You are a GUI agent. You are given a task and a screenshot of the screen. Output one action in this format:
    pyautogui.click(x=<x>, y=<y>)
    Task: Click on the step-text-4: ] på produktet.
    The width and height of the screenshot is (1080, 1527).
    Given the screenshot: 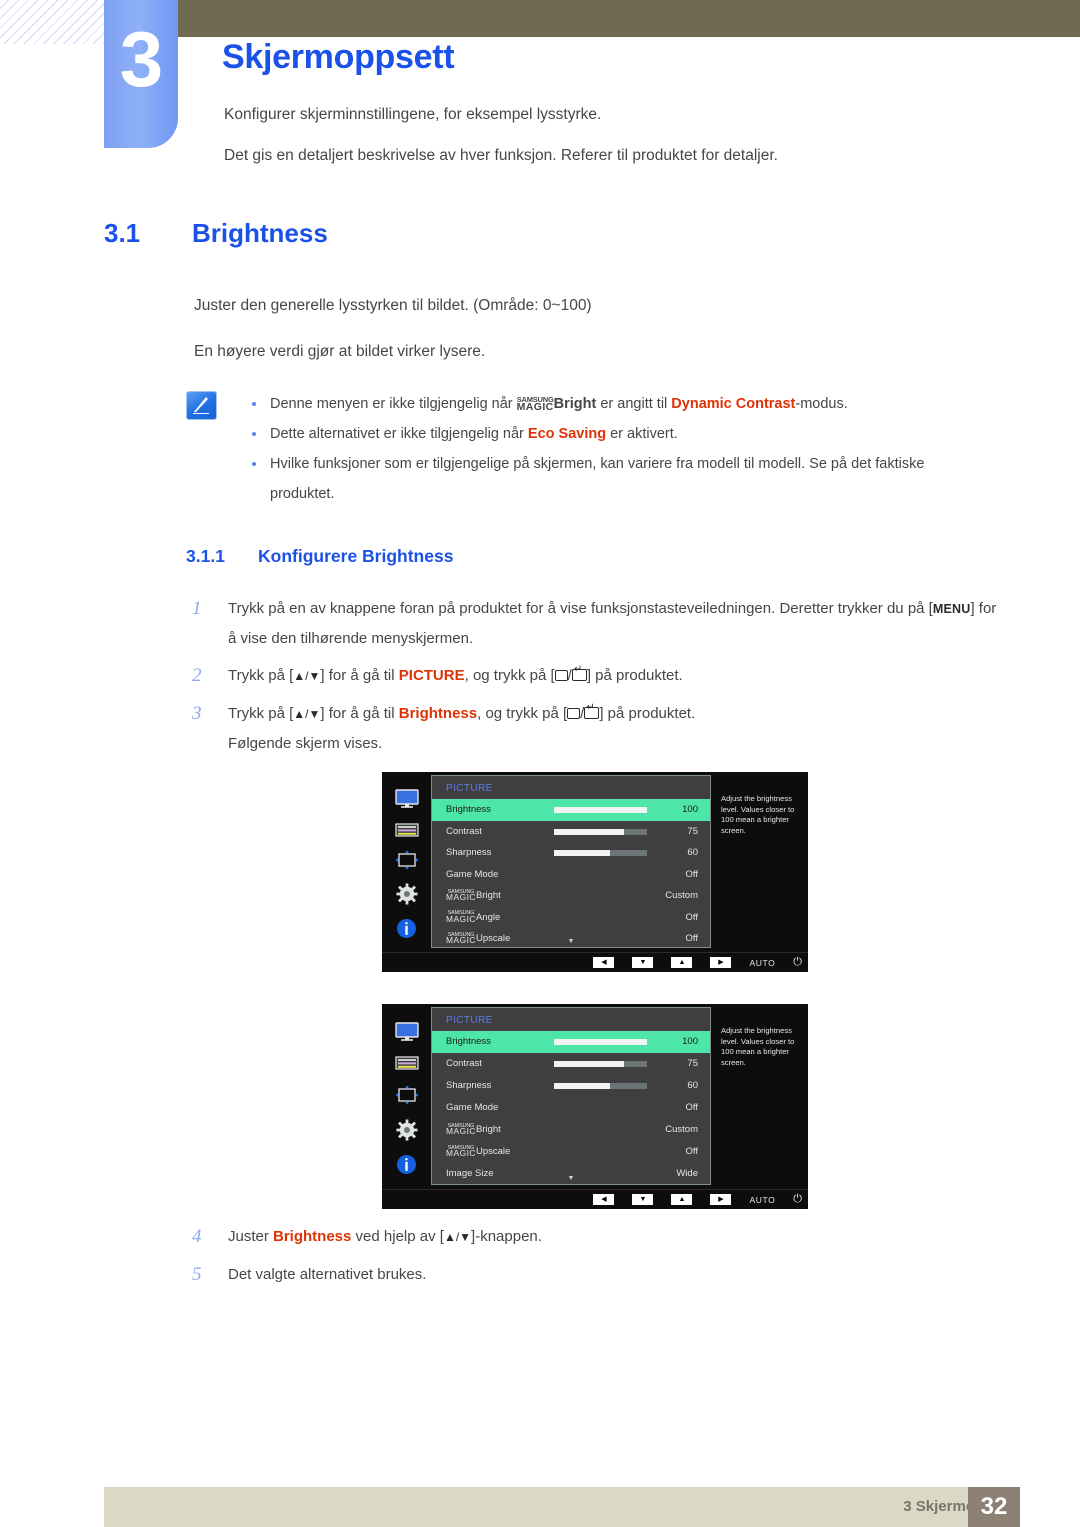 What is the action you would take?
    pyautogui.click(x=647, y=713)
    